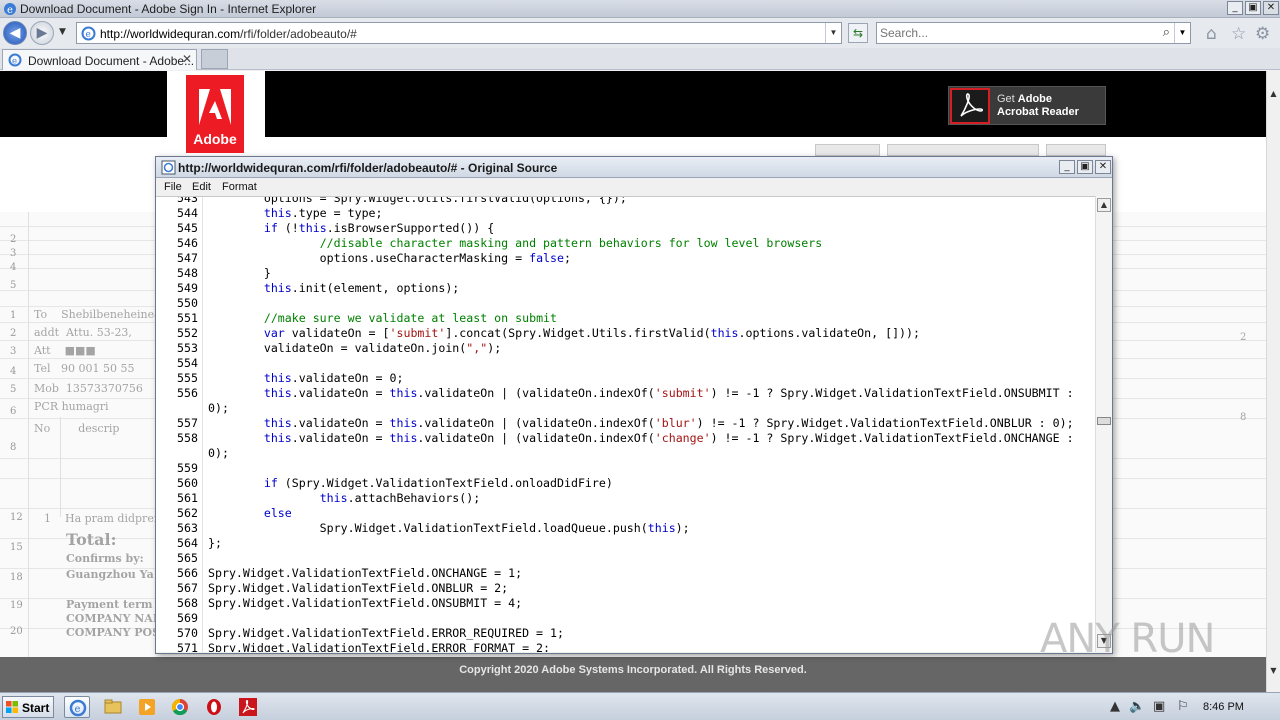 Image resolution: width=1280 pixels, height=720 pixels. I want to click on source-close-button: ✕, so click(1103, 167).